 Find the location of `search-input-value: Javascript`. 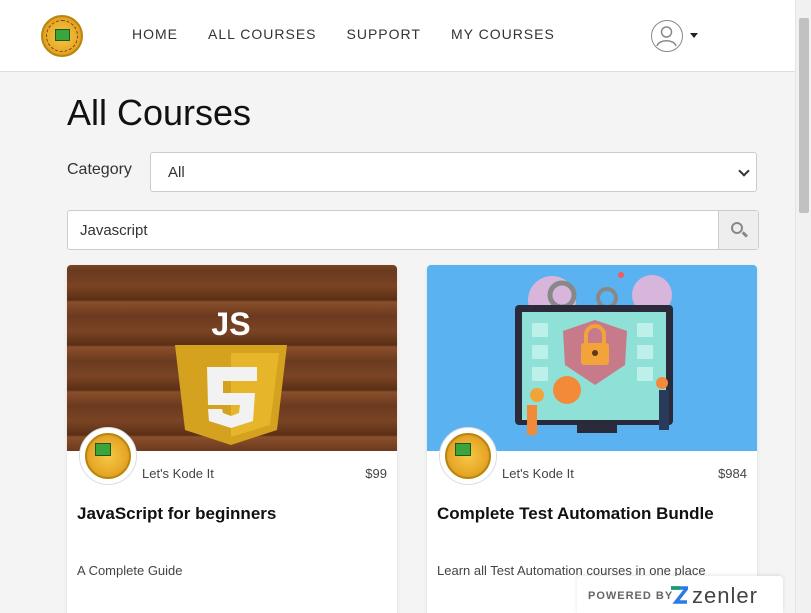

search-input-value: Javascript is located at coordinates (114, 230).